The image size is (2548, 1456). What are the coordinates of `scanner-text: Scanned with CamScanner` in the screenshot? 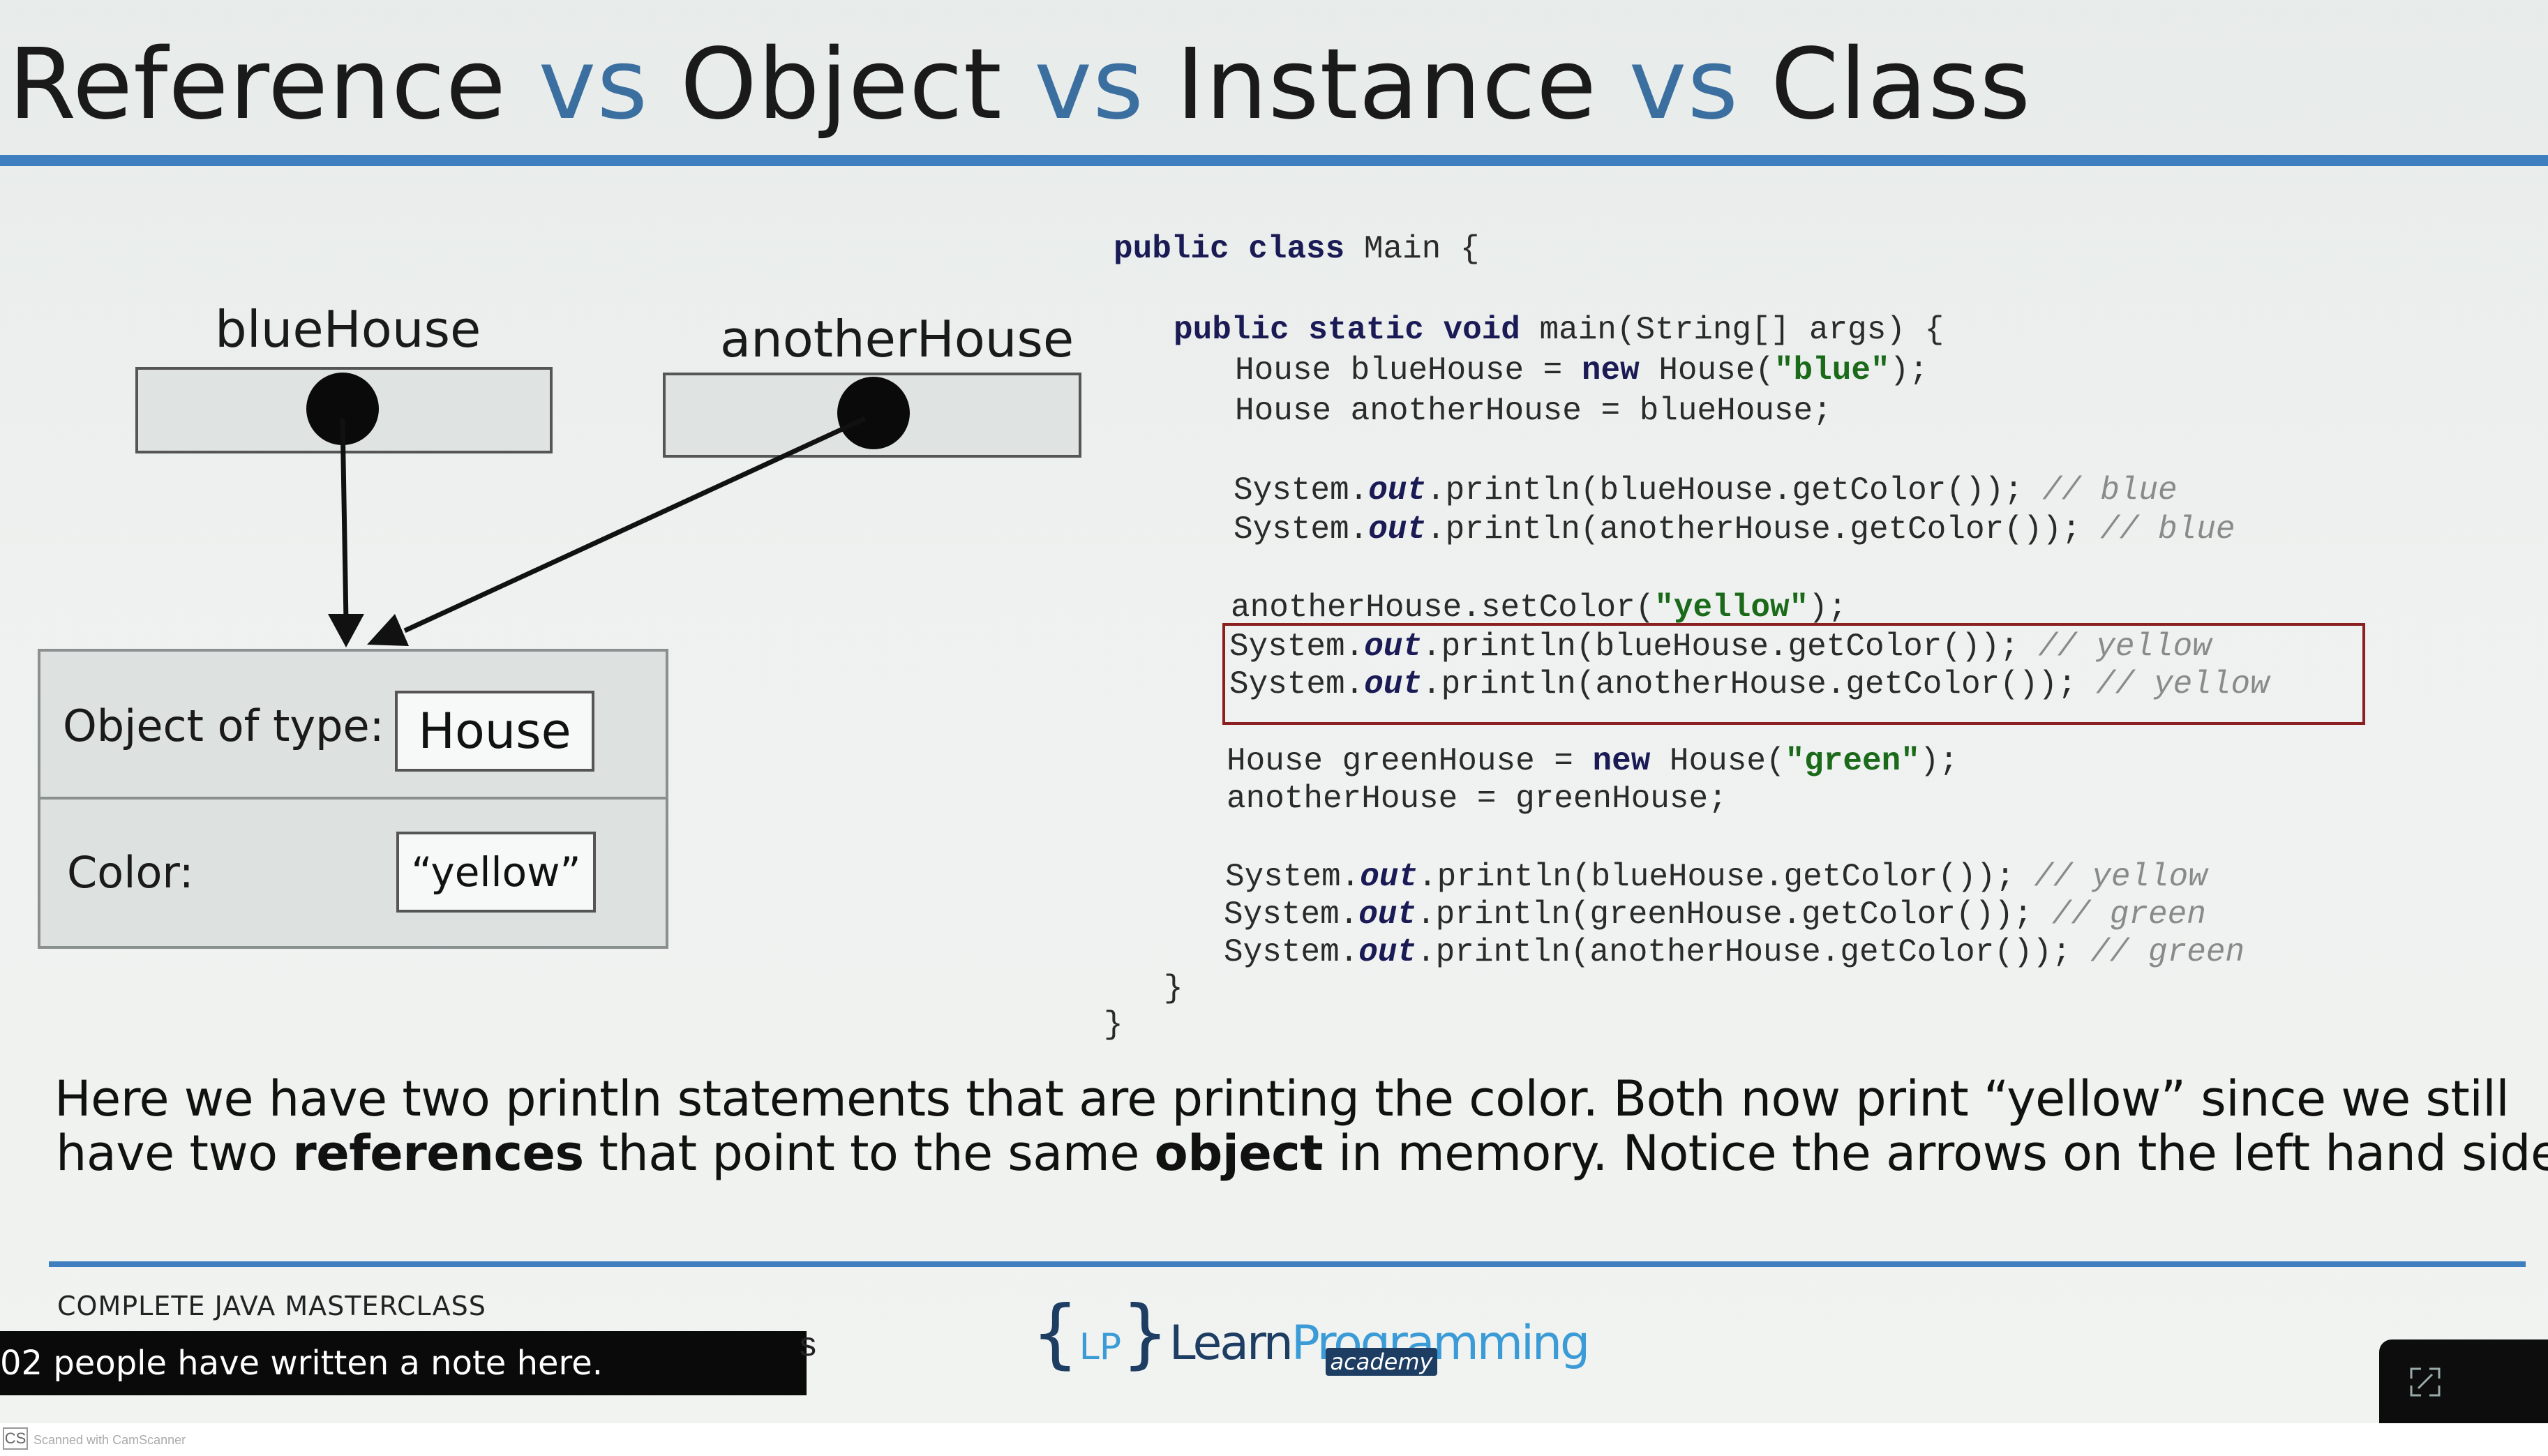 It's located at (109, 1440).